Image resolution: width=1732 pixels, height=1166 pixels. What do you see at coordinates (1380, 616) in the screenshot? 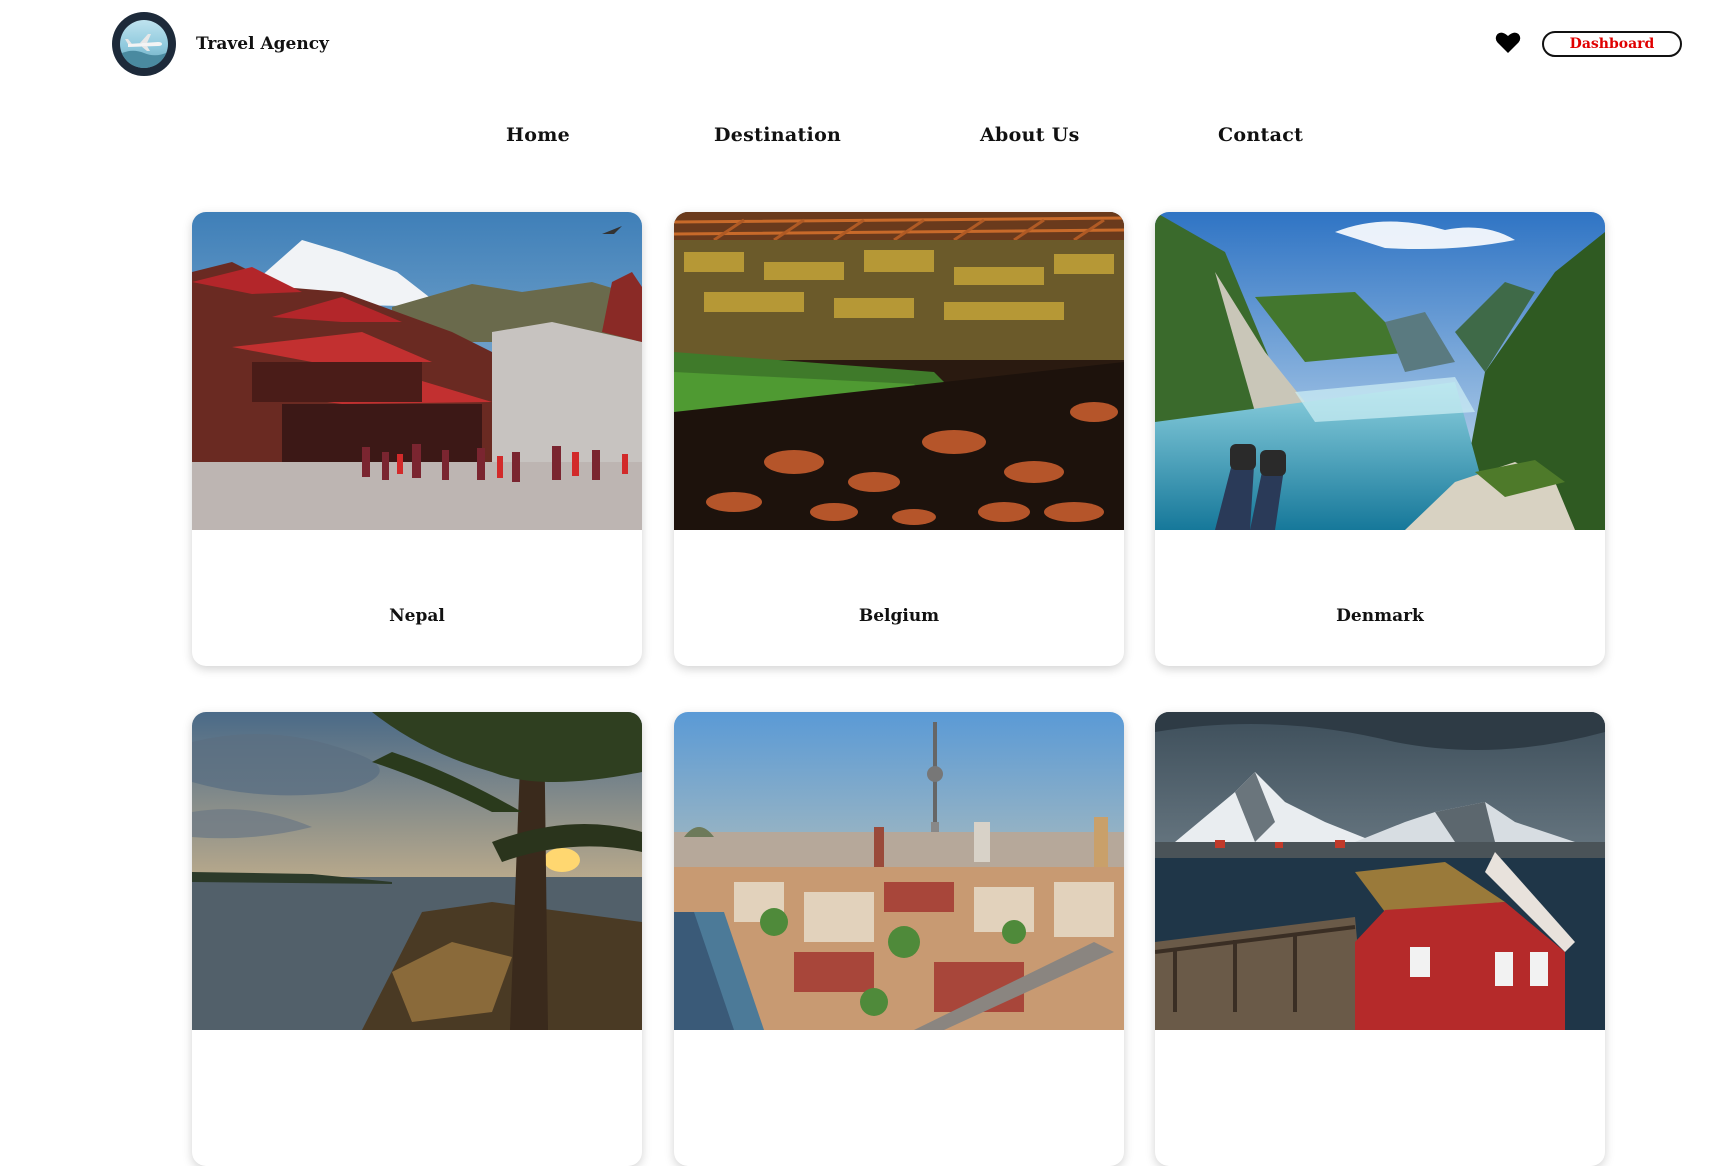
I see `card-title: Denmark` at bounding box center [1380, 616].